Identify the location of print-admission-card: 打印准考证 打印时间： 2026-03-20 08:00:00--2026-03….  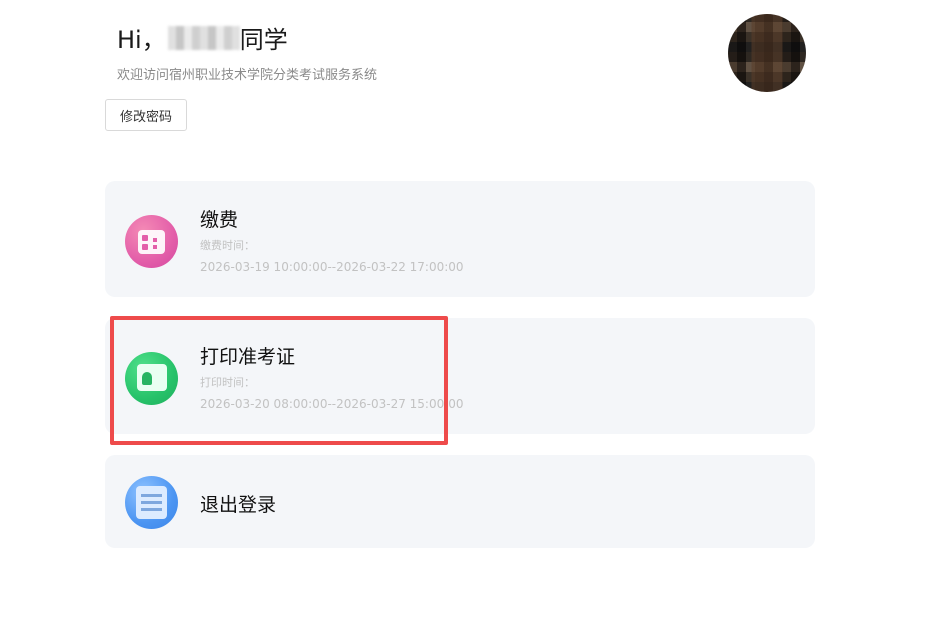
(460, 376).